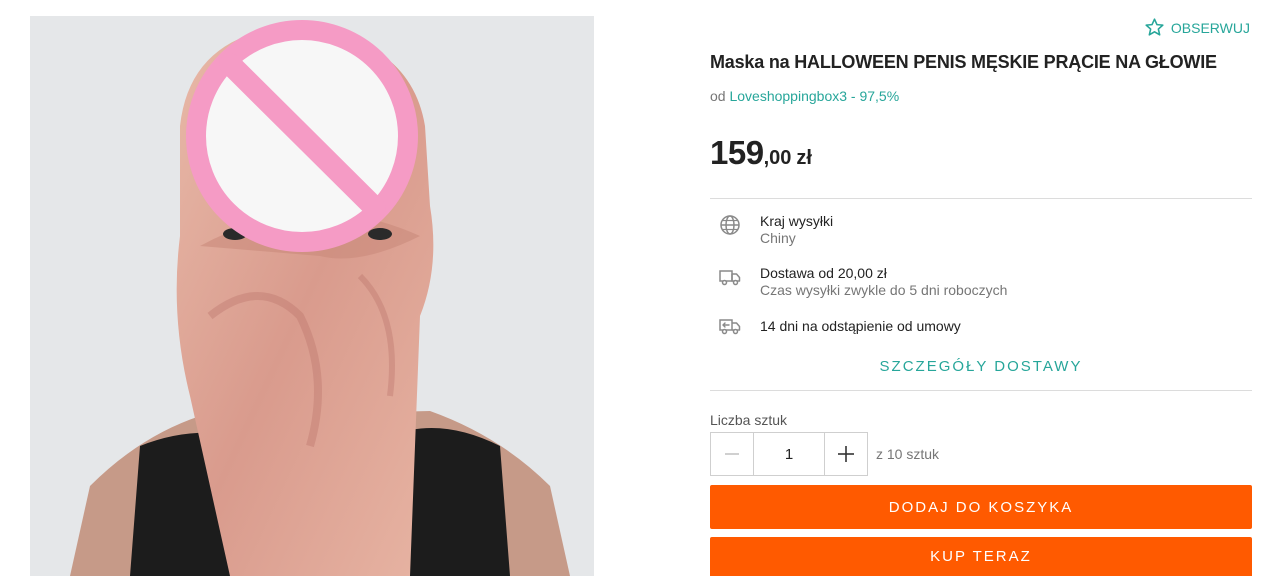 This screenshot has height=576, width=1261. Describe the element at coordinates (733, 225) in the screenshot. I see `globe-icon` at that location.